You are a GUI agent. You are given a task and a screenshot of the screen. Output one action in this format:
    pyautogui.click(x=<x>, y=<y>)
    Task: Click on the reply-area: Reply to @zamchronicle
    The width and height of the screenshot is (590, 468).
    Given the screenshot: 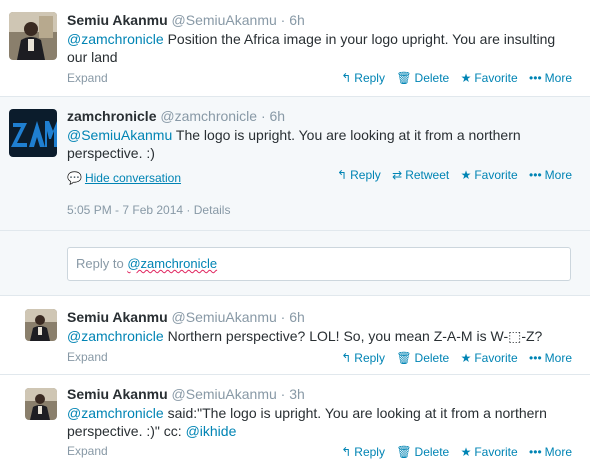 What is the action you would take?
    pyautogui.click(x=295, y=263)
    